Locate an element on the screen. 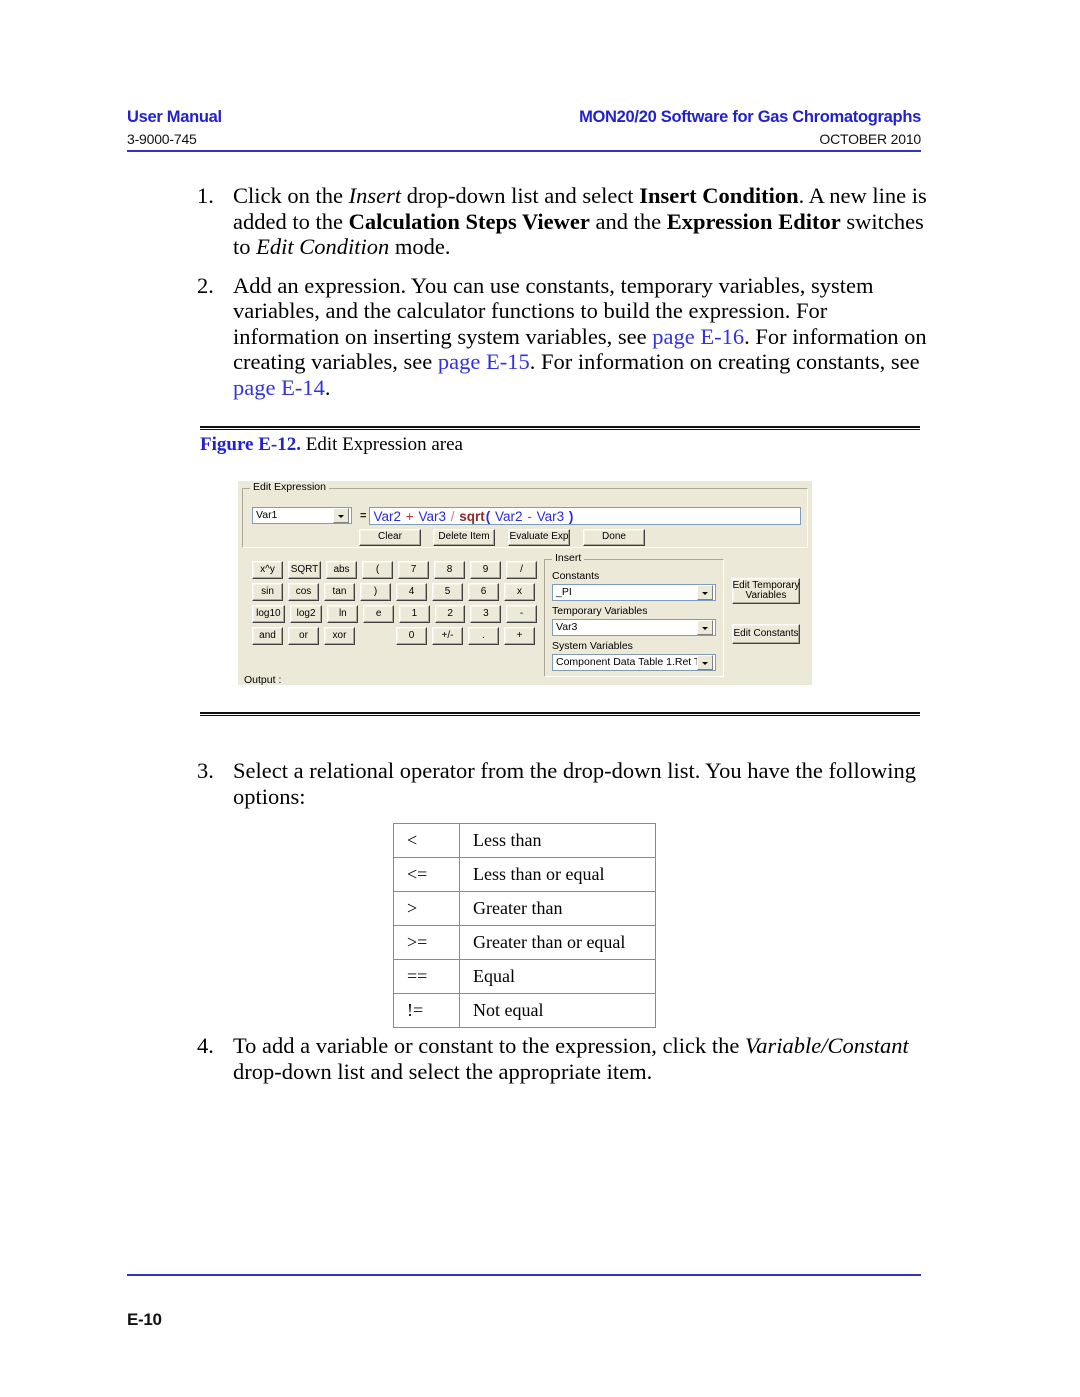 Image resolution: width=1080 pixels, height=1397 pixels. keypad-key-and: and is located at coordinates (267, 636).